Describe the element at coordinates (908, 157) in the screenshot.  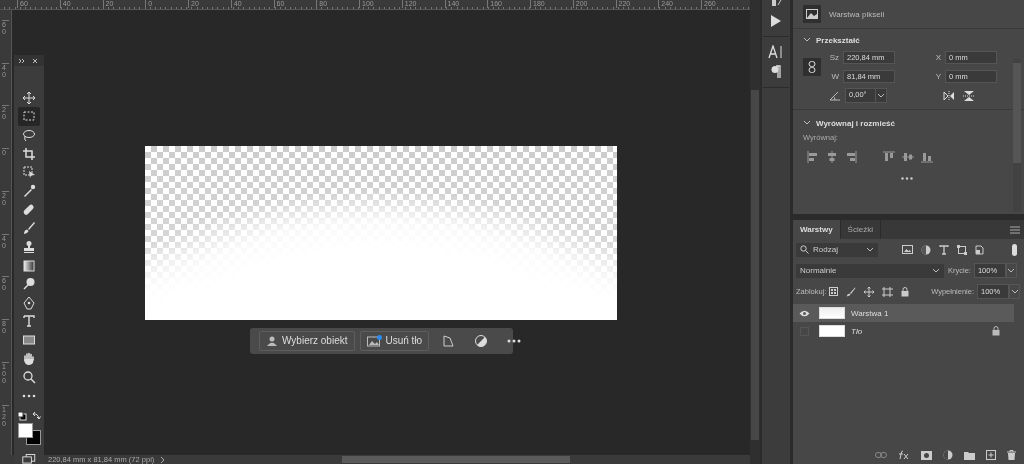
I see `align-middle-icon` at that location.